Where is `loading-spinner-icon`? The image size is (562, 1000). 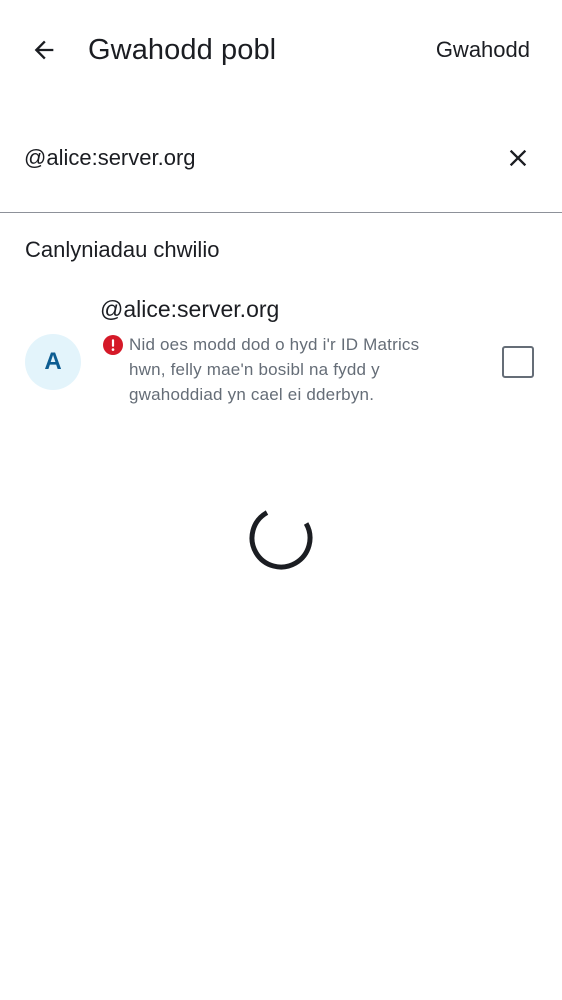 loading-spinner-icon is located at coordinates (281, 538).